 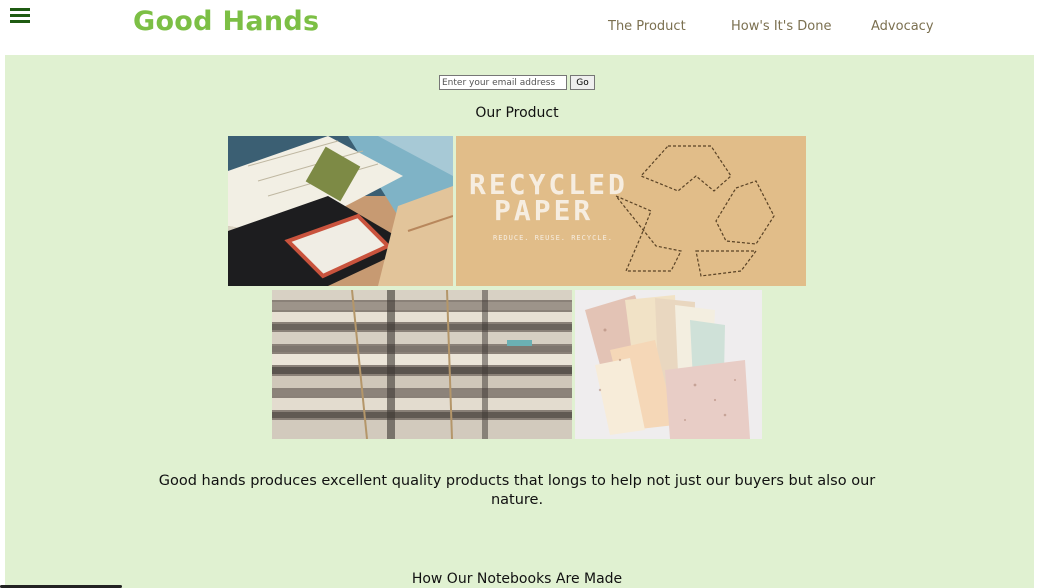 What do you see at coordinates (553, 238) in the screenshot?
I see `banner-tagline: REDUCE. REUSE. RECYCLE.` at bounding box center [553, 238].